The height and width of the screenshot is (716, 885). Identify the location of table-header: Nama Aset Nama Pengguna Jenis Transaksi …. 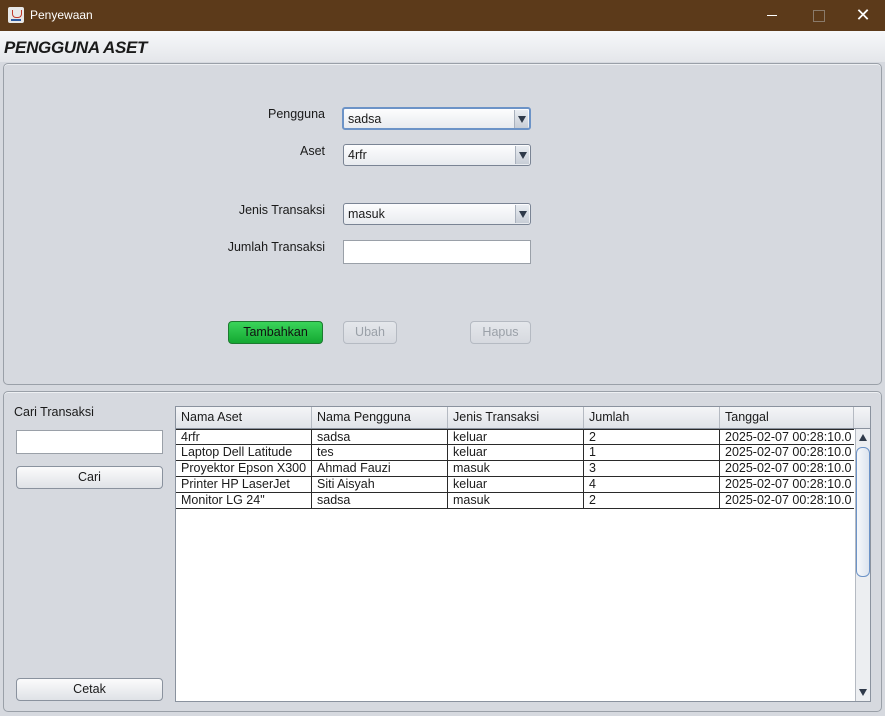
(515, 418).